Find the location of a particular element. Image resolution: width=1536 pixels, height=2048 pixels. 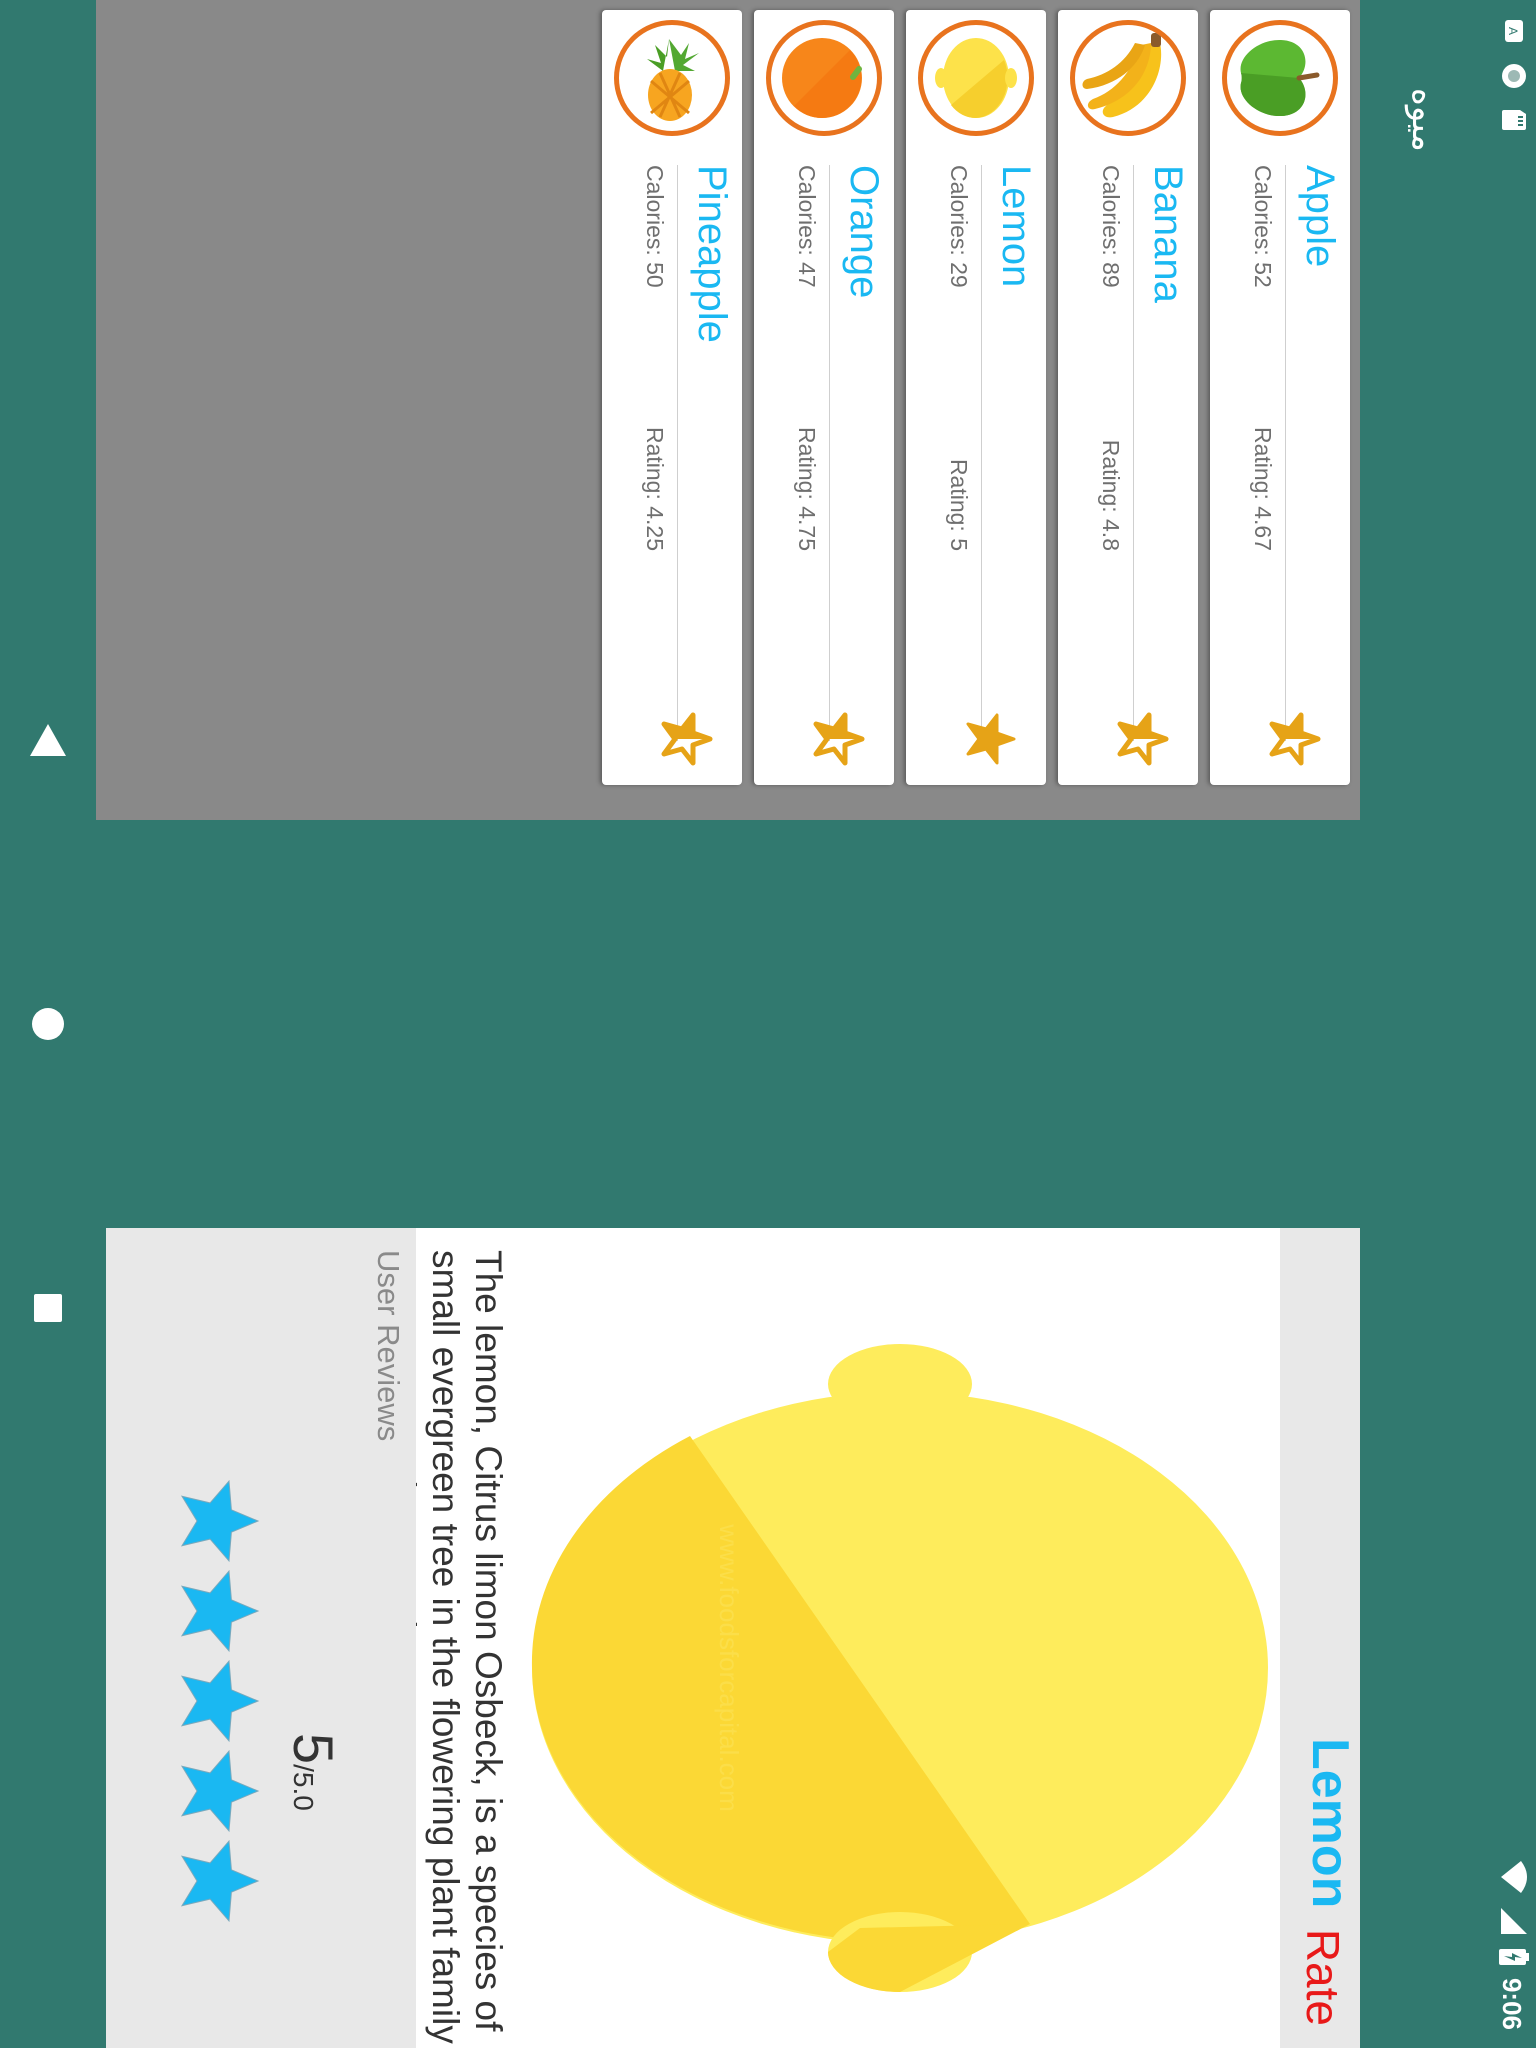

pineapple-avatar is located at coordinates (672, 78).